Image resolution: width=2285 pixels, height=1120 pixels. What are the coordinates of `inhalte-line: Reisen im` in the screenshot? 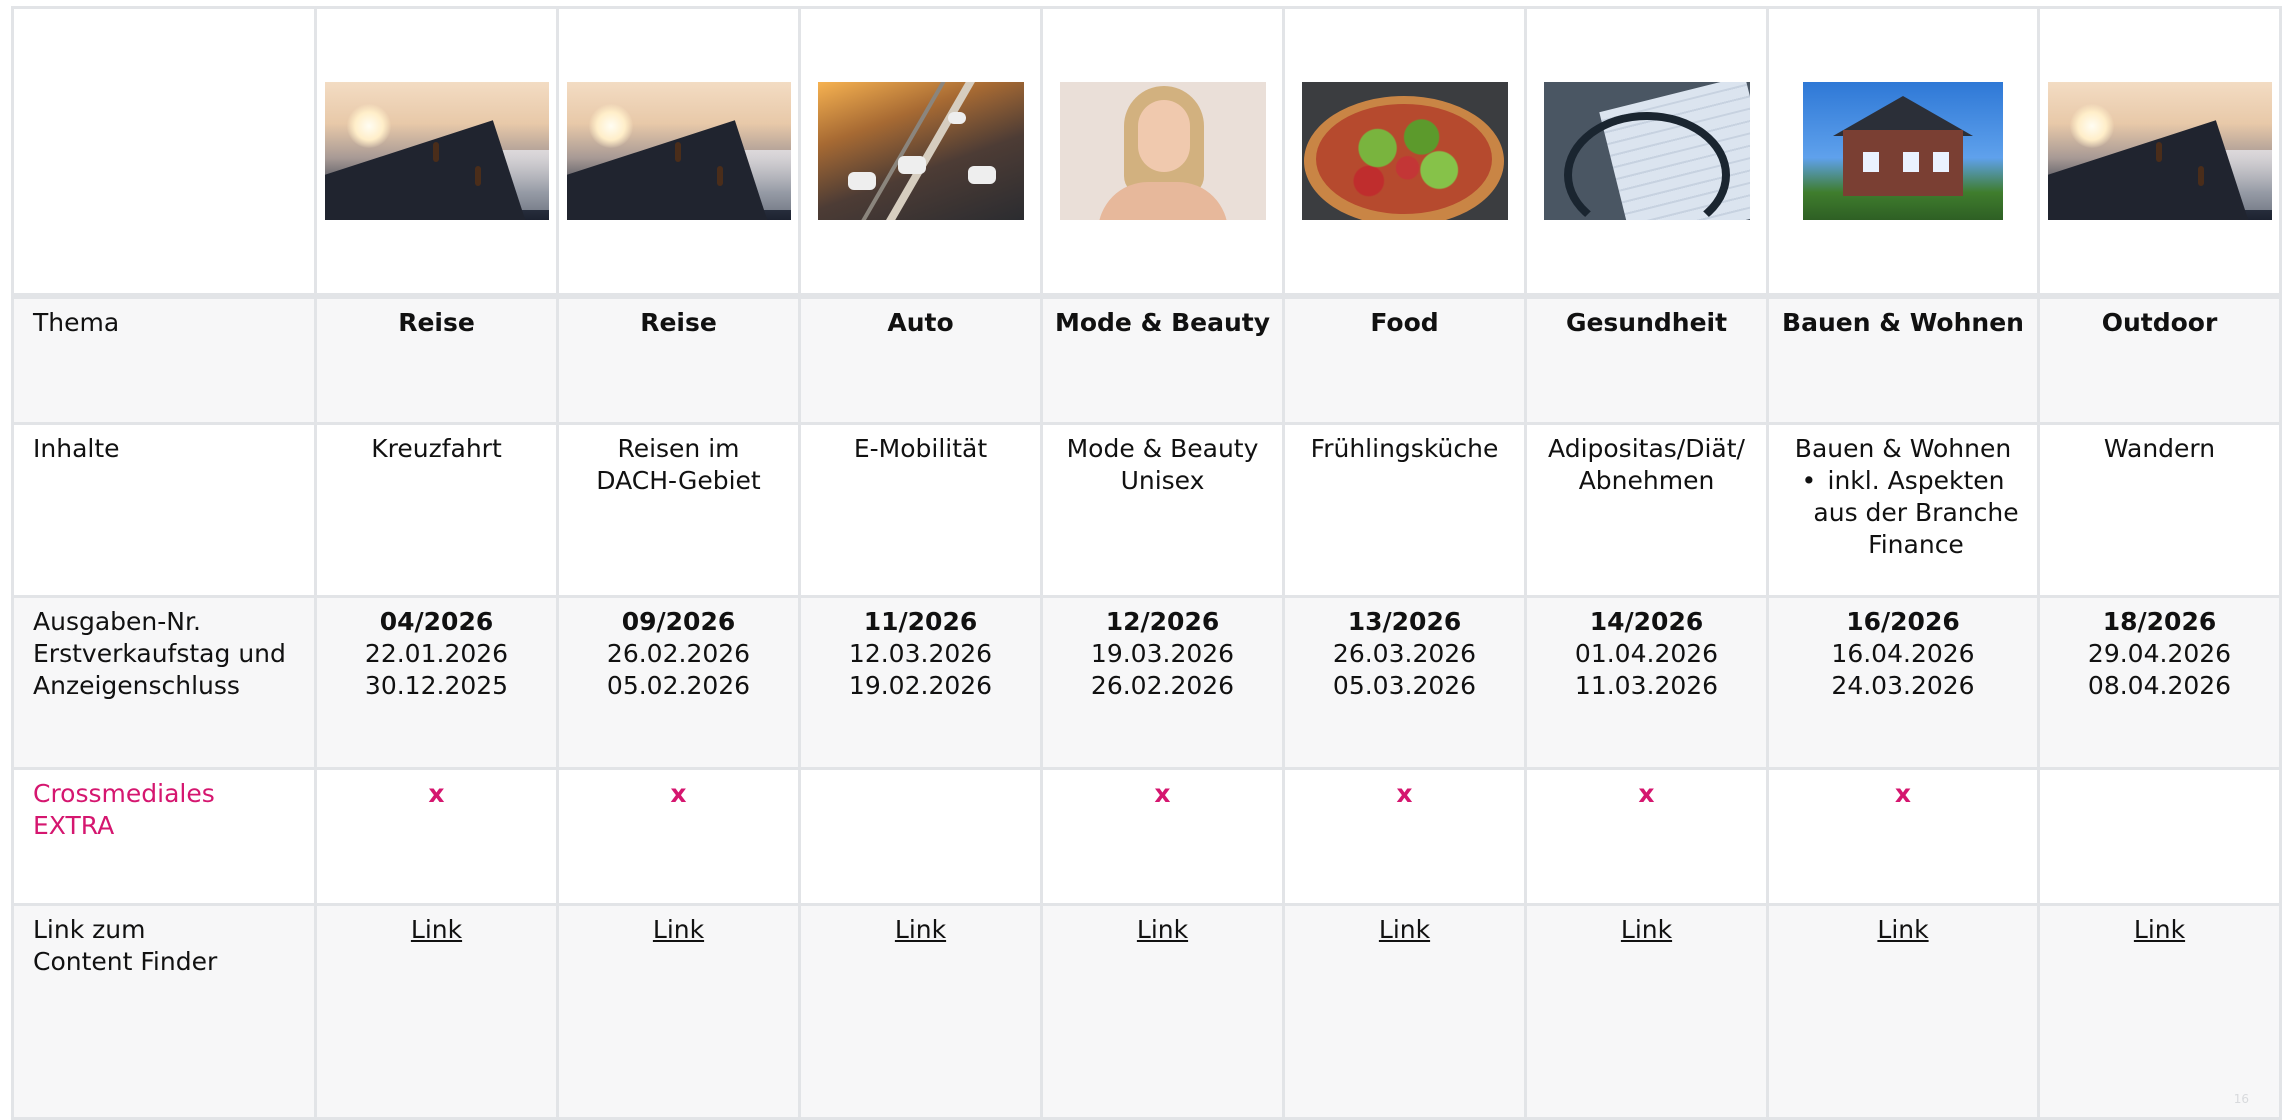 It's located at (678, 448).